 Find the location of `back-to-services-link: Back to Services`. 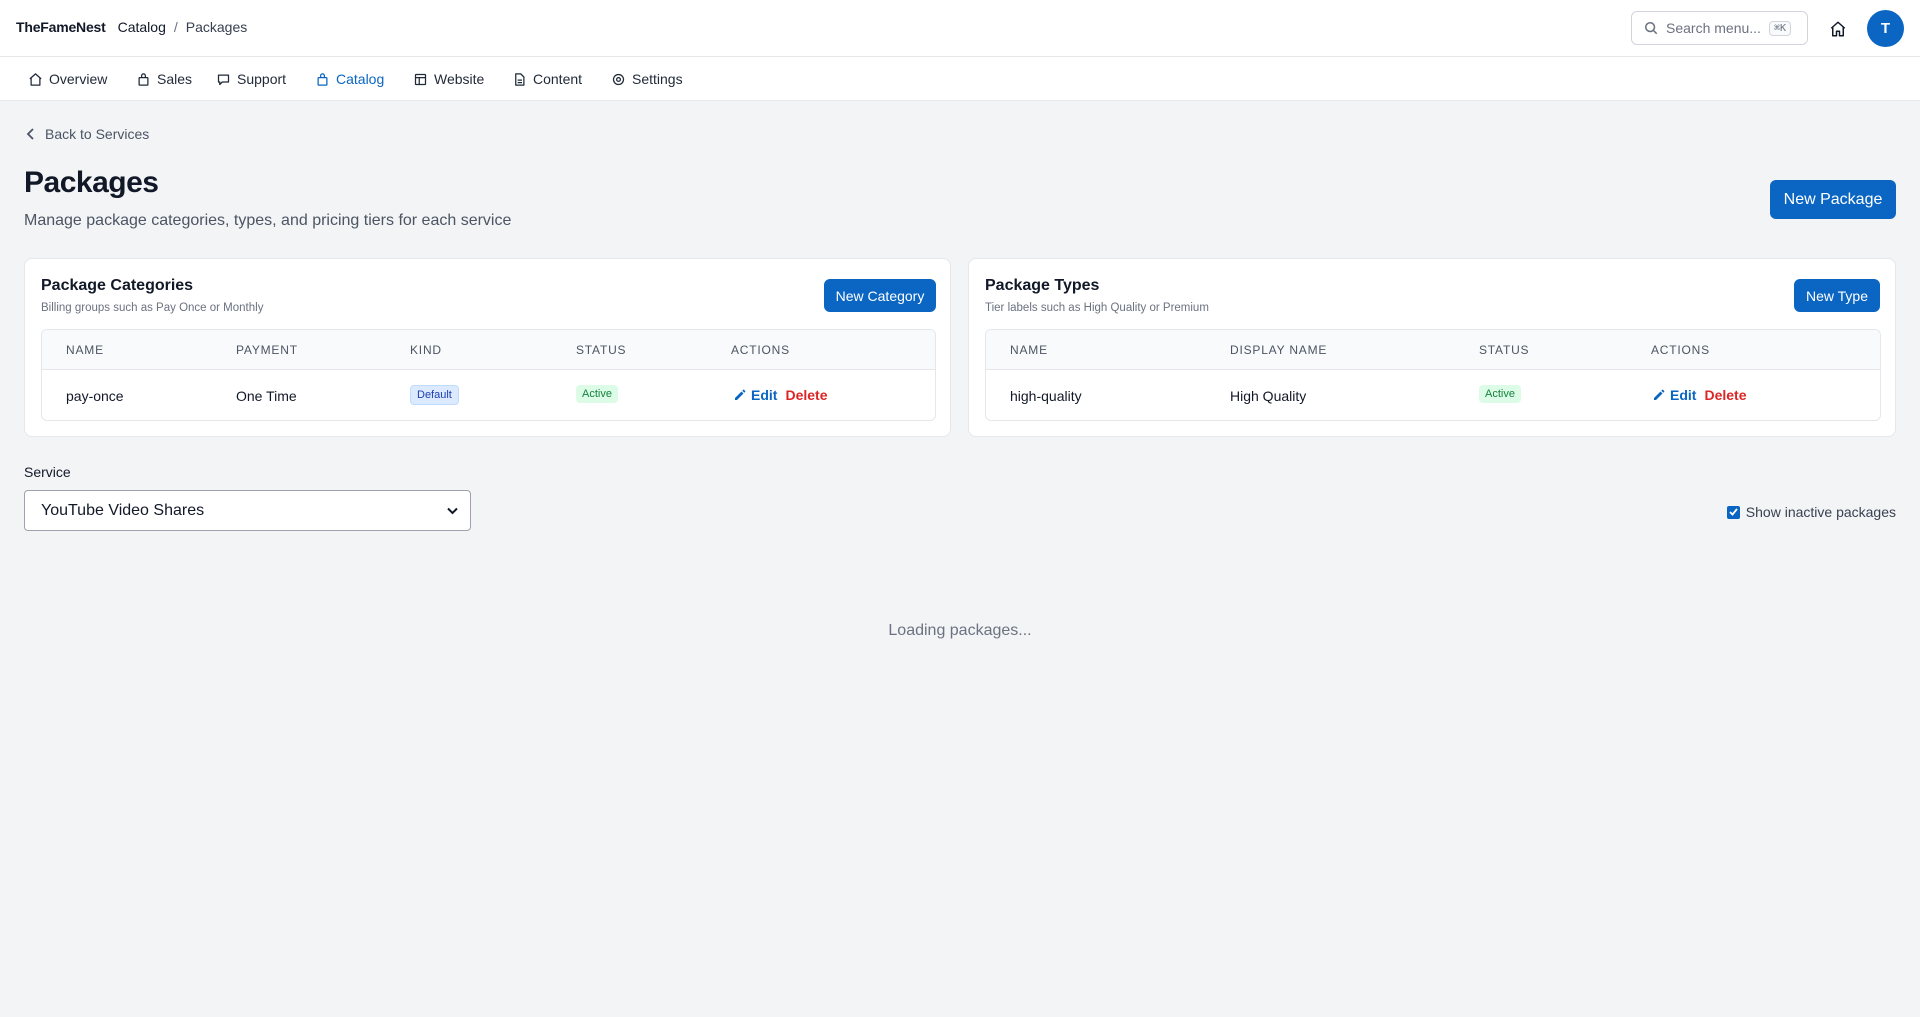

back-to-services-link: Back to Services is located at coordinates (87, 134).